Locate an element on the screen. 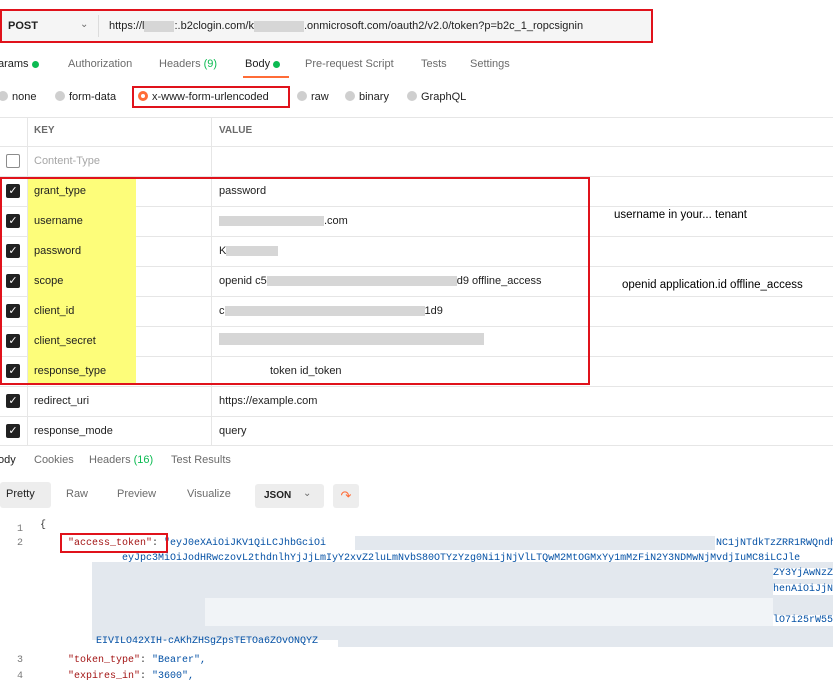 The image size is (833, 685). key-input: Content-Type is located at coordinates (67, 161).